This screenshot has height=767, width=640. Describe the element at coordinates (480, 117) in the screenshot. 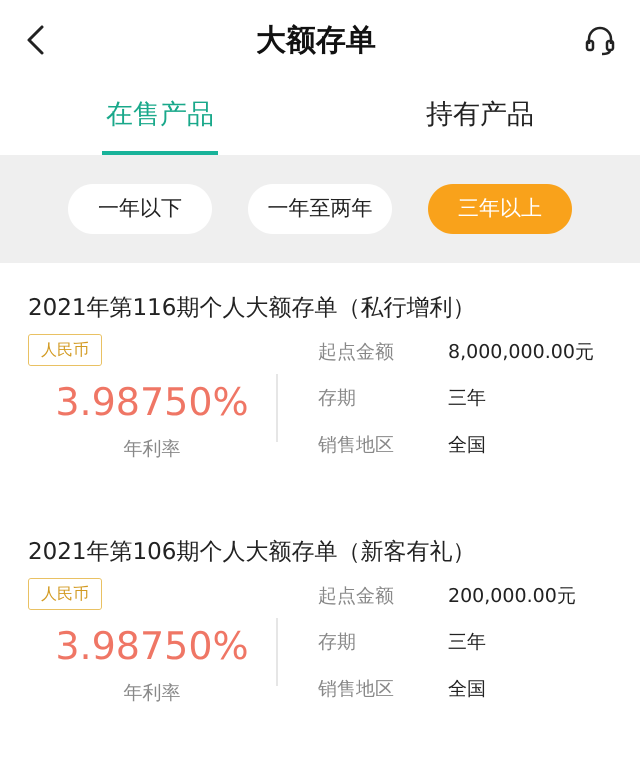

I see `tab: 持有产品` at that location.